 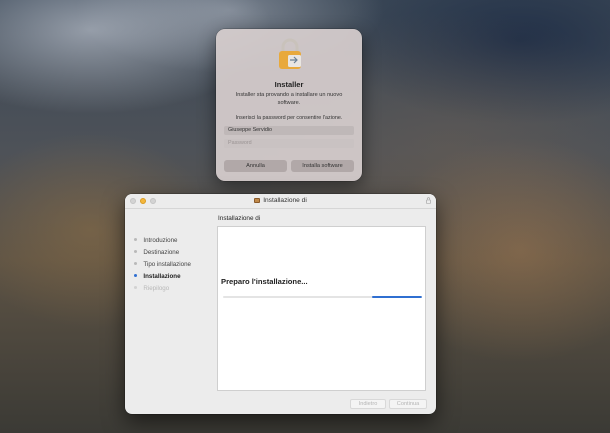 What do you see at coordinates (156, 252) in the screenshot?
I see `step-destinazione: Destinazione` at bounding box center [156, 252].